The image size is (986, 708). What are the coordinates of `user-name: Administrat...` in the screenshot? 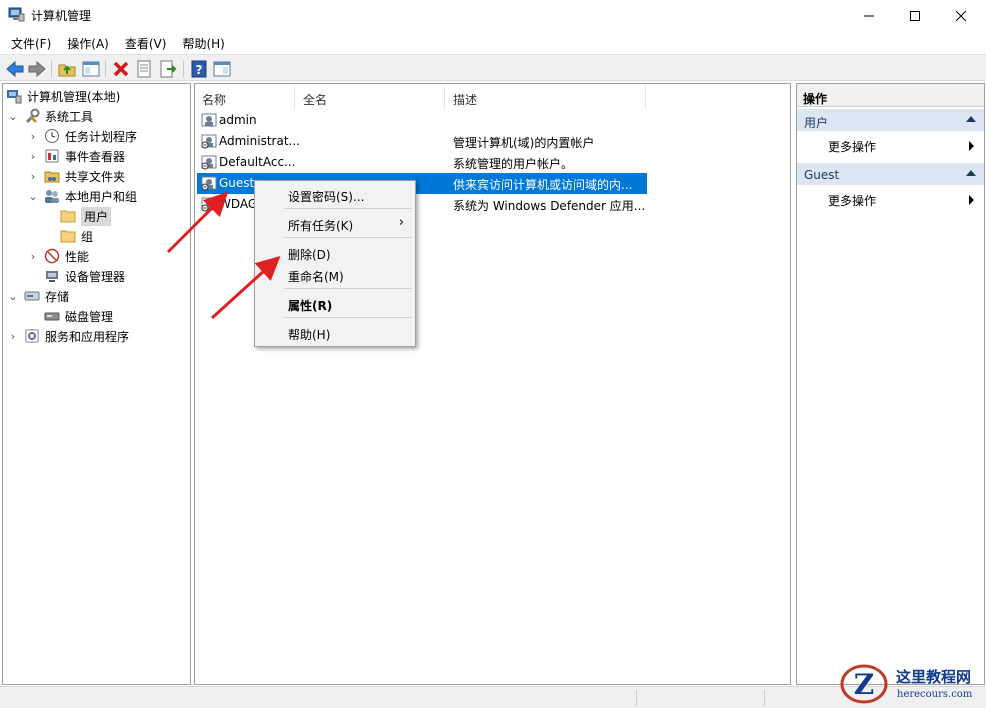 It's located at (259, 141).